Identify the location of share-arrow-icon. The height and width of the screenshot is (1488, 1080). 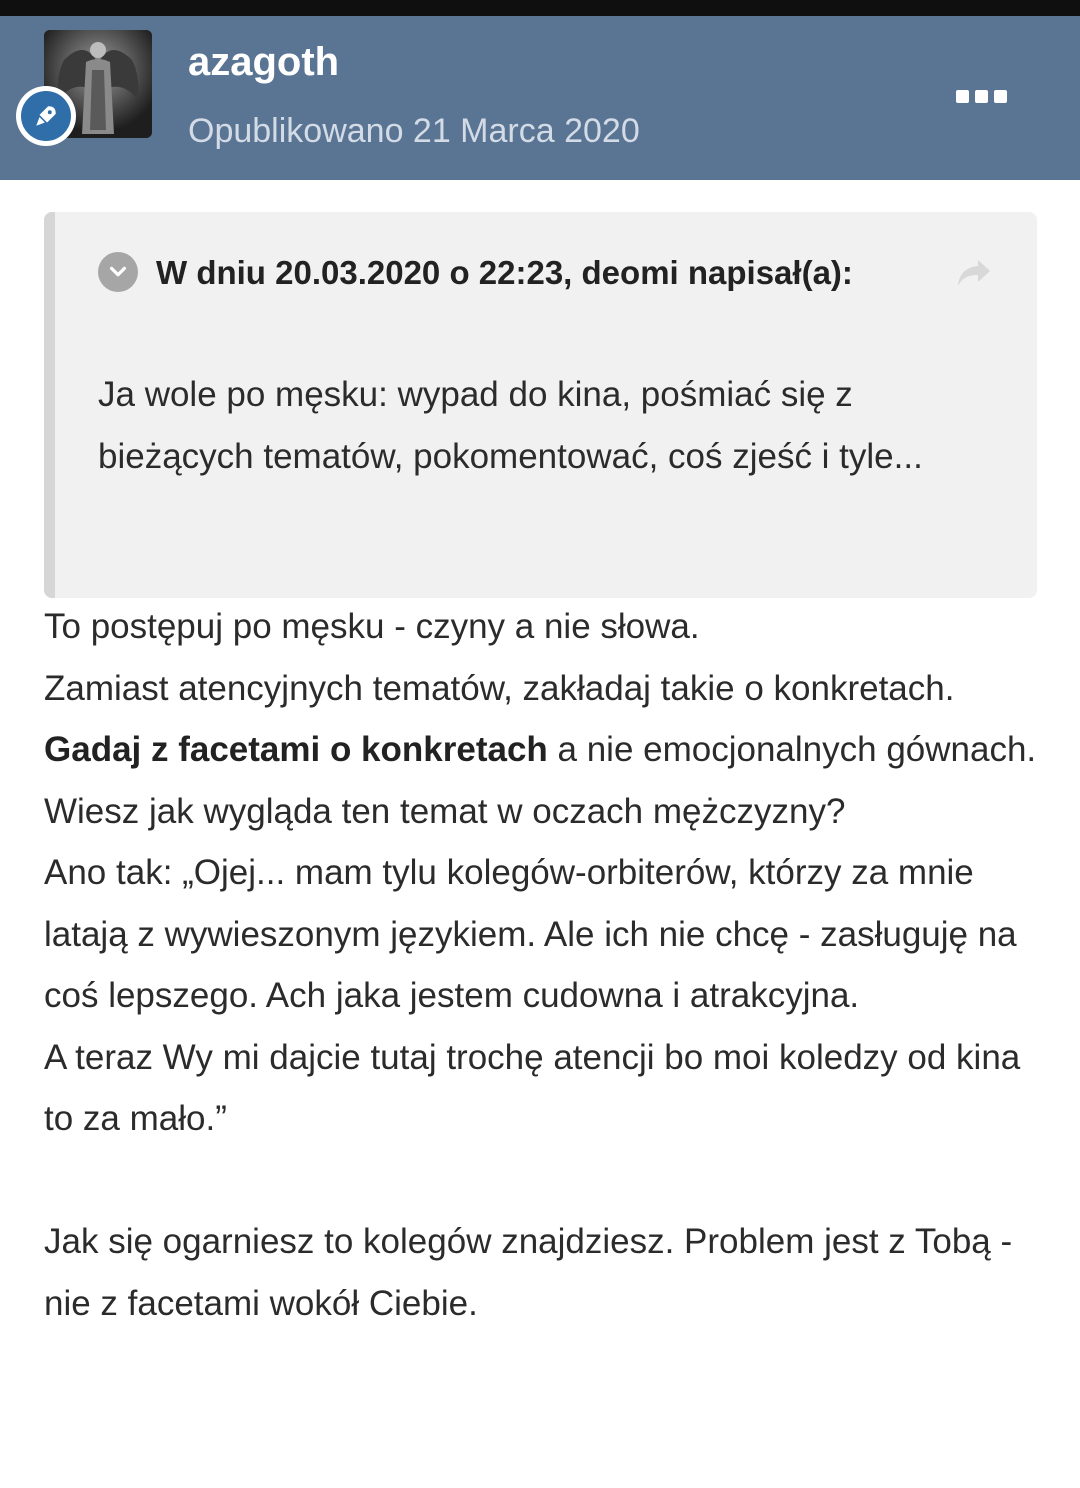
(974, 273).